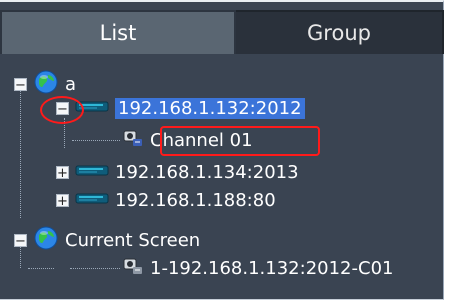  I want to click on globe-icon, so click(46, 240).